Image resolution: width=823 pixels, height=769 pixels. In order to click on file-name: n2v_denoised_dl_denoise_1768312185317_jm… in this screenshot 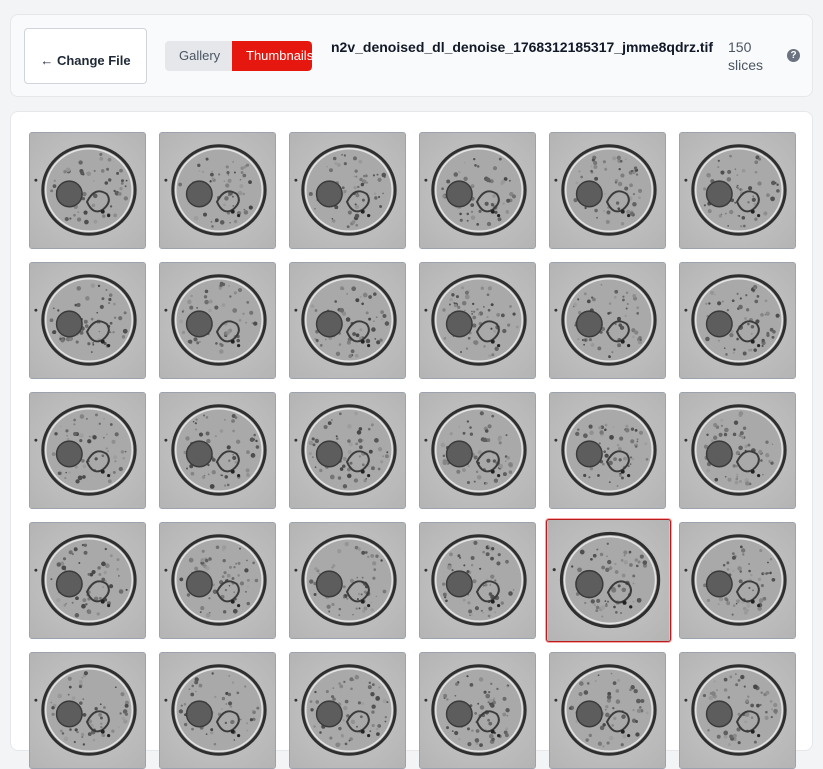, I will do `click(522, 47)`.